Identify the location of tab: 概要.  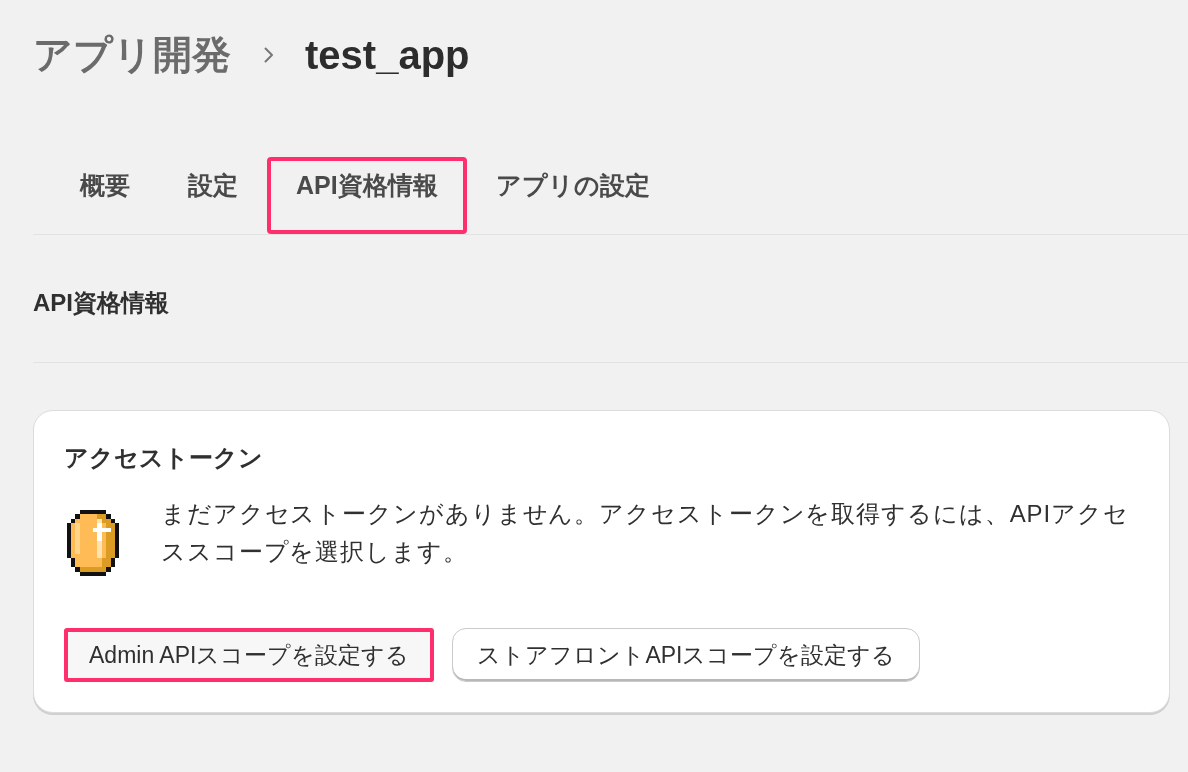
(105, 195).